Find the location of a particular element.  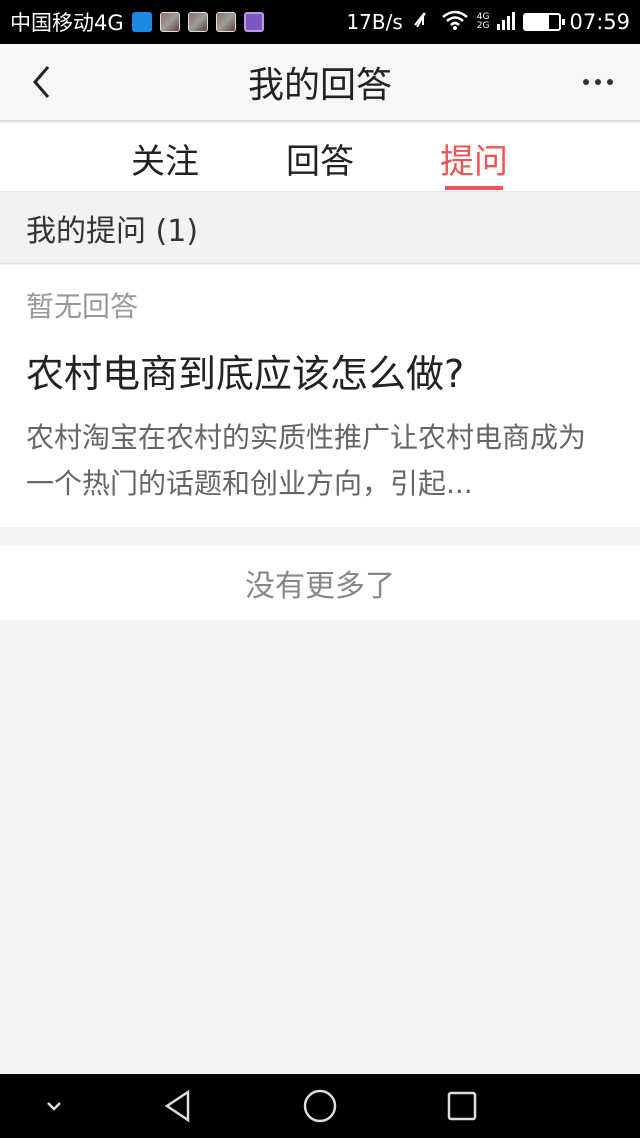

active-tab-indicator is located at coordinates (474, 188).